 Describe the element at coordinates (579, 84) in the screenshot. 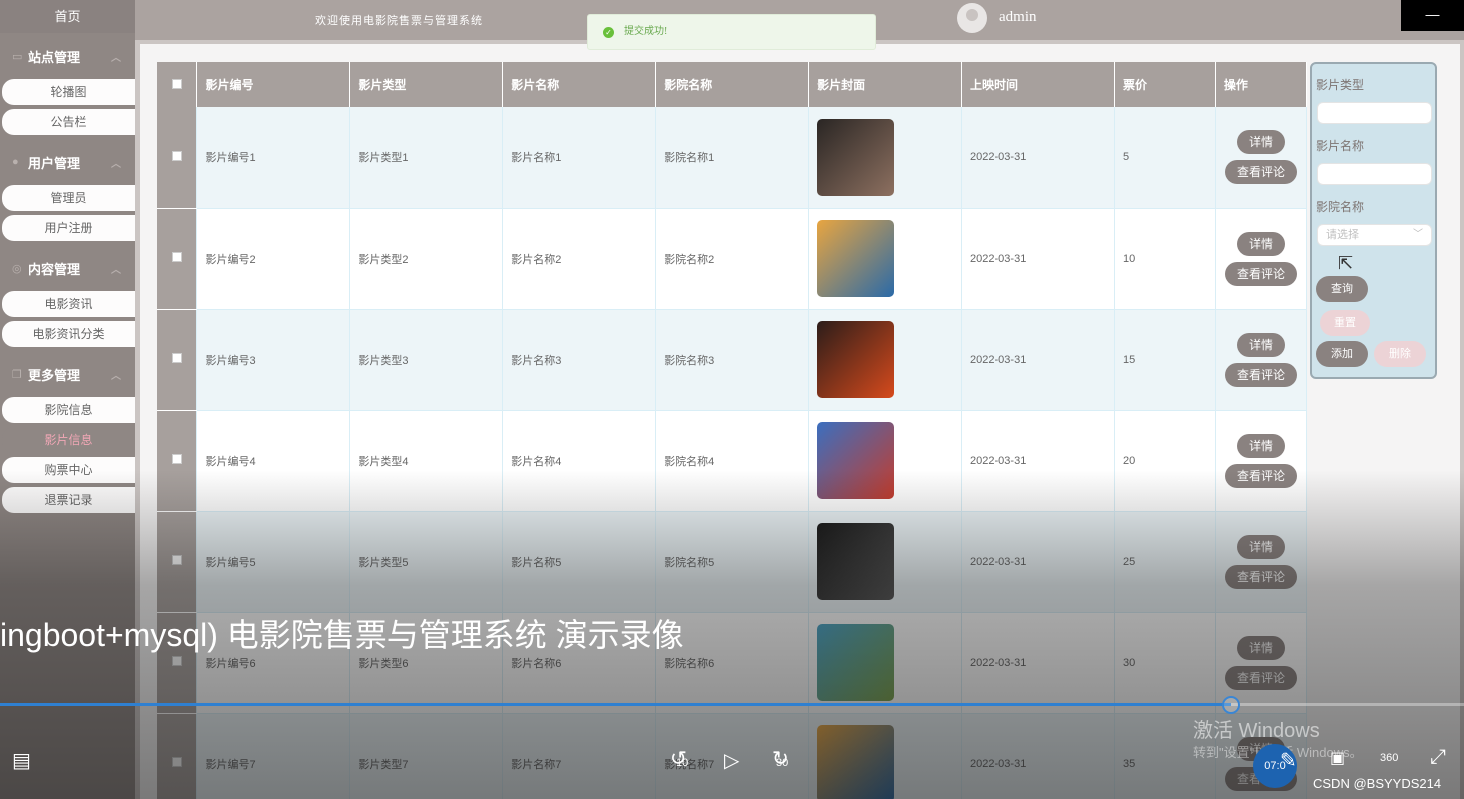

I see `col-header: 影片名称` at that location.